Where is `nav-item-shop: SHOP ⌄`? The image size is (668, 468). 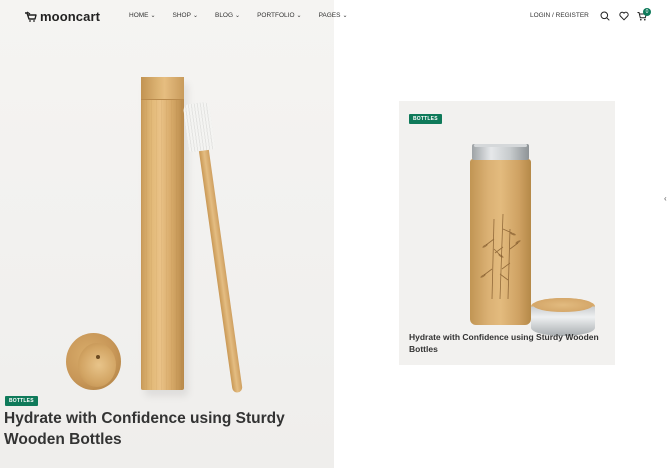 nav-item-shop: SHOP ⌄ is located at coordinates (185, 15).